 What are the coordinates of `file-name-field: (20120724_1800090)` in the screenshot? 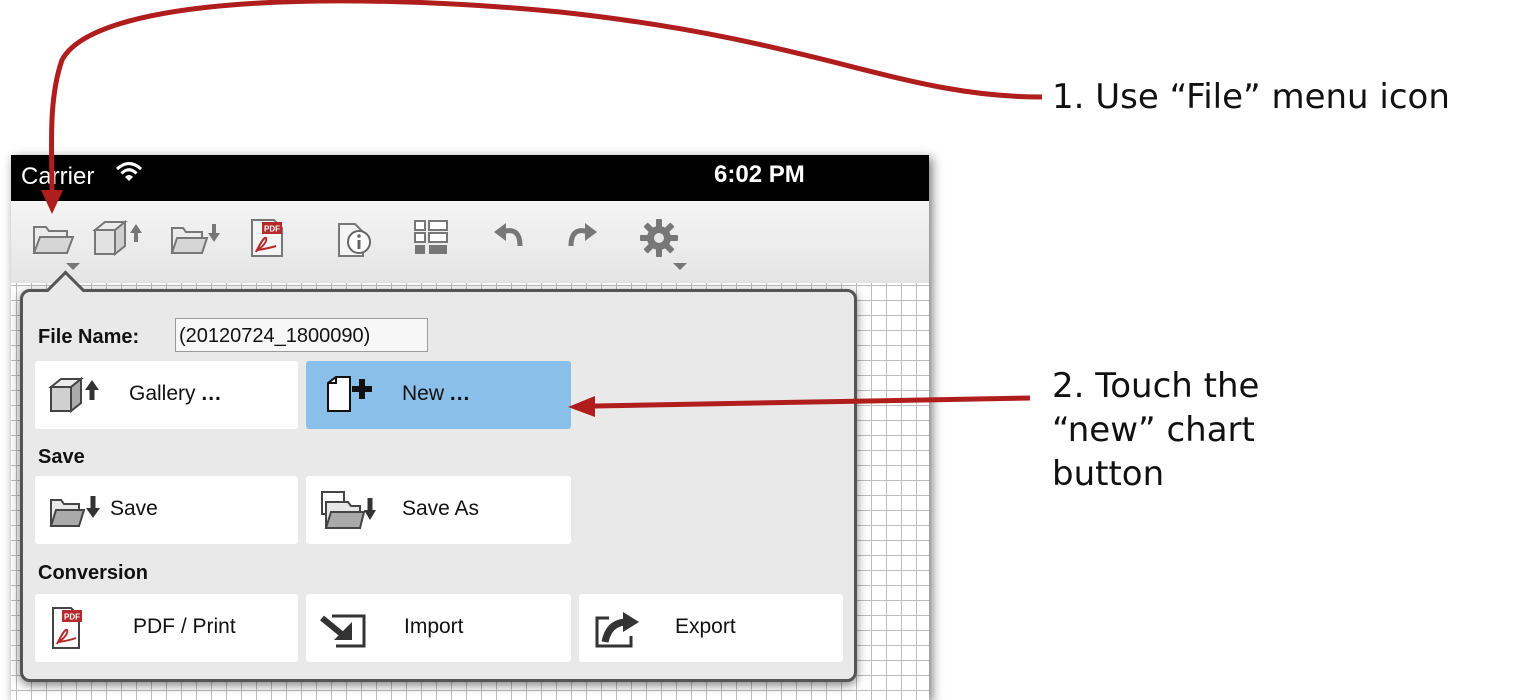 It's located at (301, 335).